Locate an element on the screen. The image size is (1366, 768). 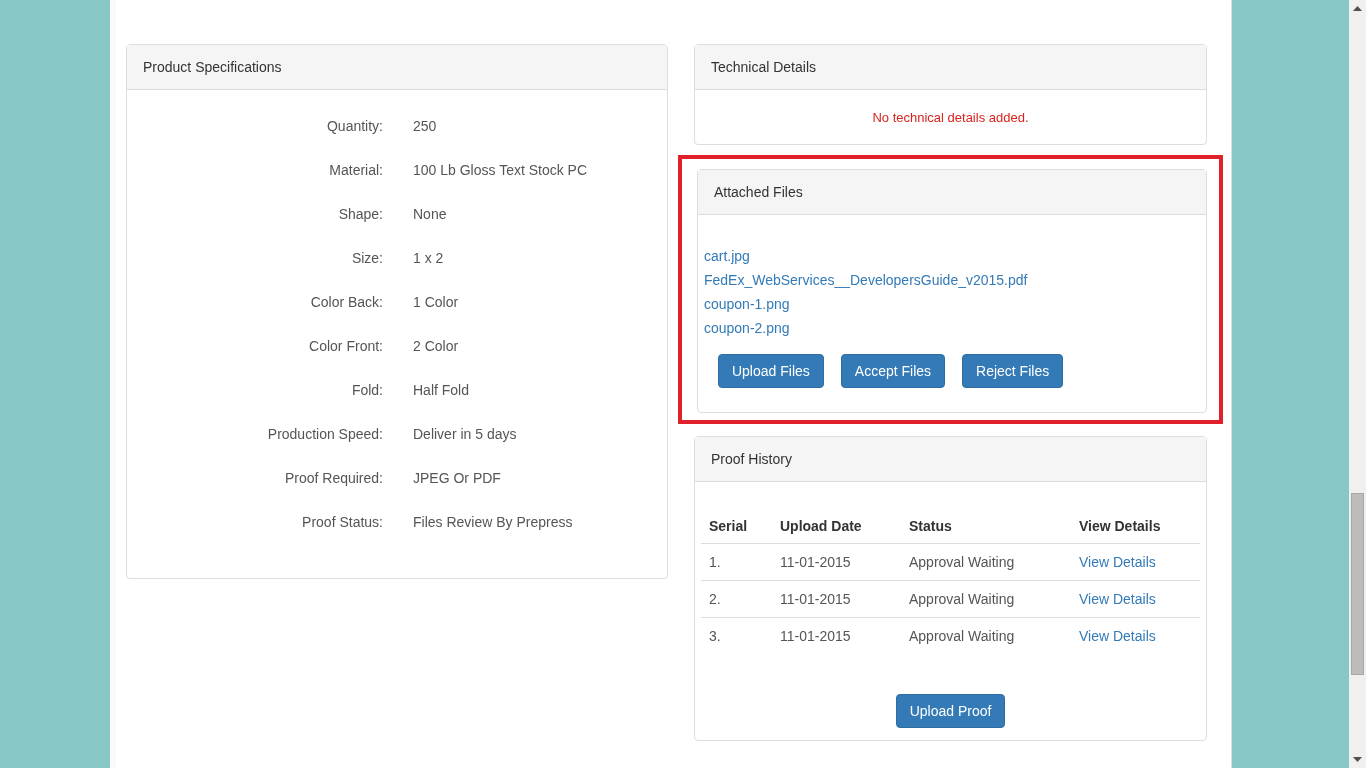
spec-value: 1 x 2 is located at coordinates (428, 259).